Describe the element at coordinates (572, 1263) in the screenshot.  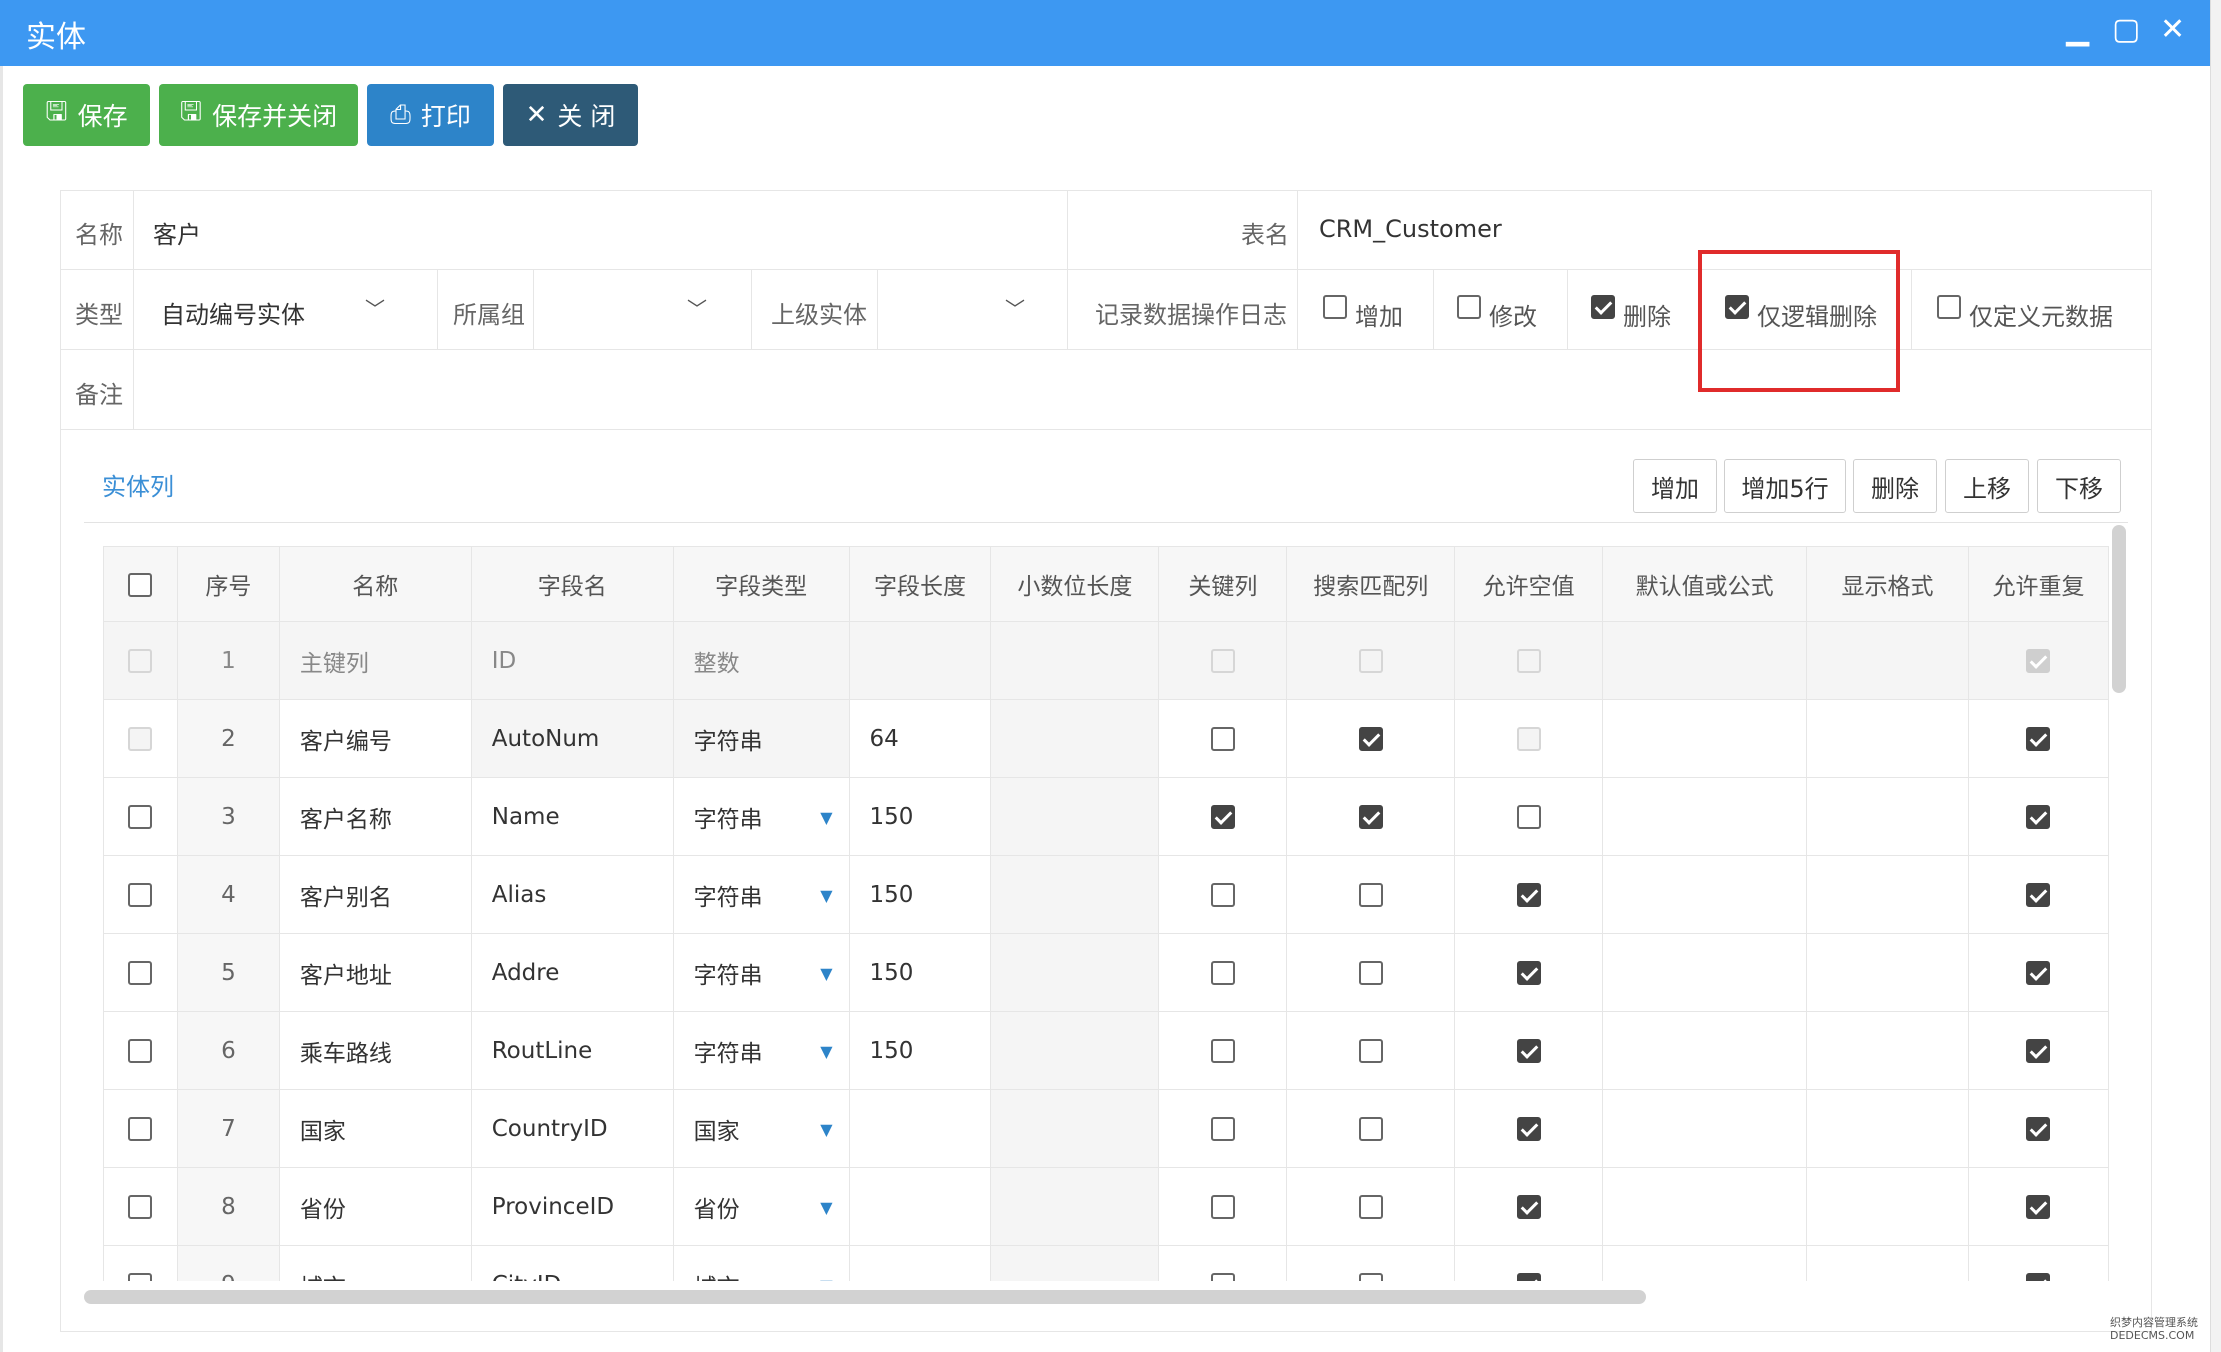
I see `field-name-cell: CityID` at that location.